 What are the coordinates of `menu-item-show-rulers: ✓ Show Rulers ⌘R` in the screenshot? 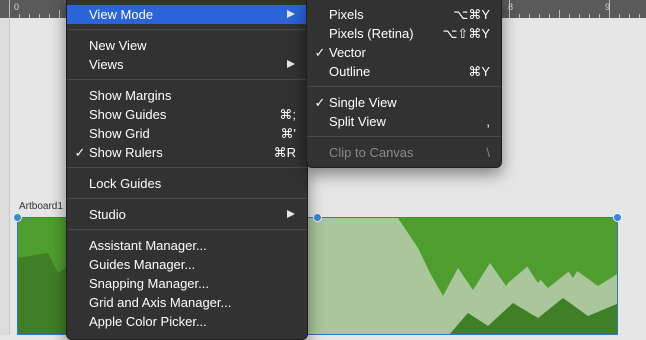 It's located at (187, 152).